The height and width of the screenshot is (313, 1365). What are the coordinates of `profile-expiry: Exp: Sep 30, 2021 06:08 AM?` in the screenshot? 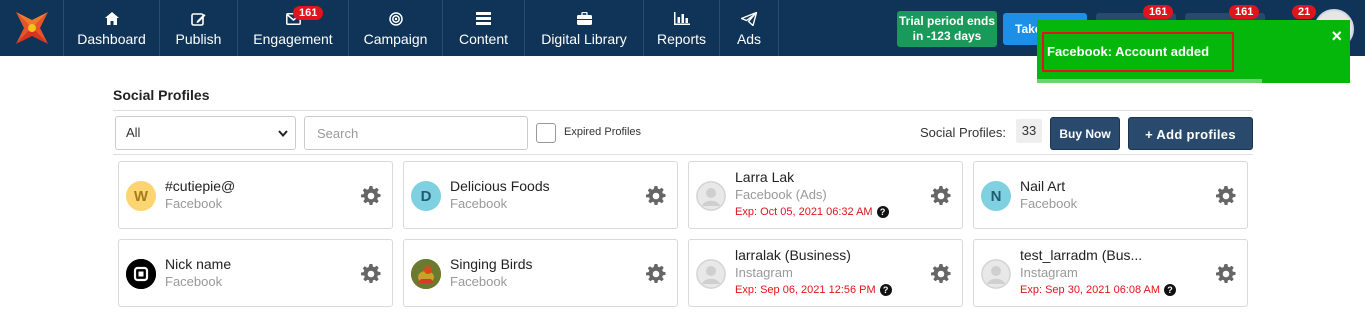 It's located at (1098, 290).